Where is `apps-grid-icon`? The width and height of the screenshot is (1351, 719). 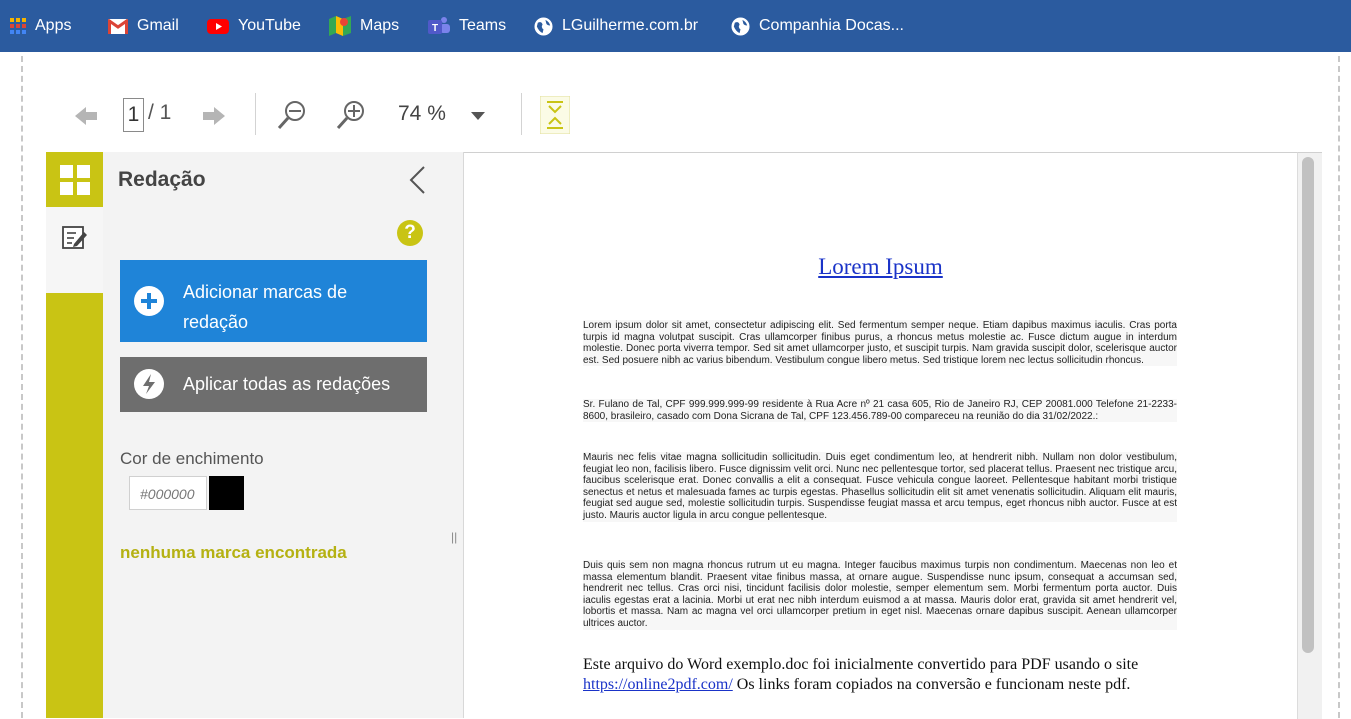
apps-grid-icon is located at coordinates (18, 26).